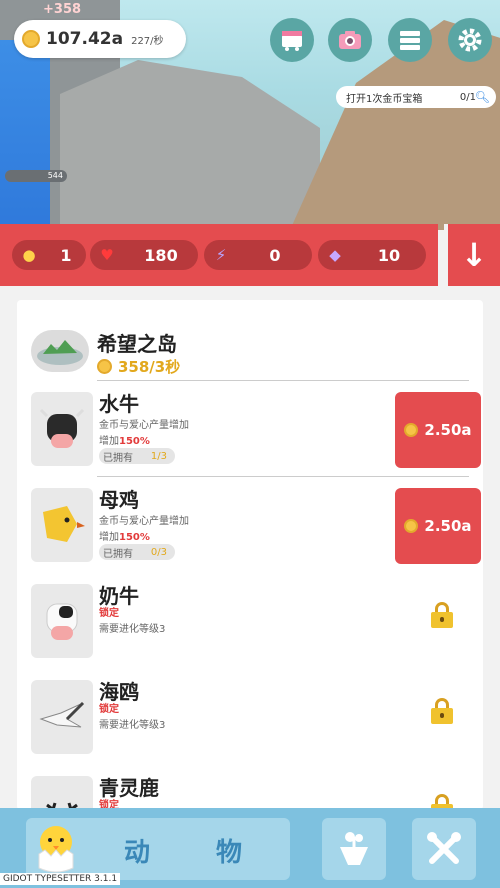 Image resolution: width=500 pixels, height=888 pixels. Describe the element at coordinates (36, 176) in the screenshot. I see `level-bar: 544` at that location.